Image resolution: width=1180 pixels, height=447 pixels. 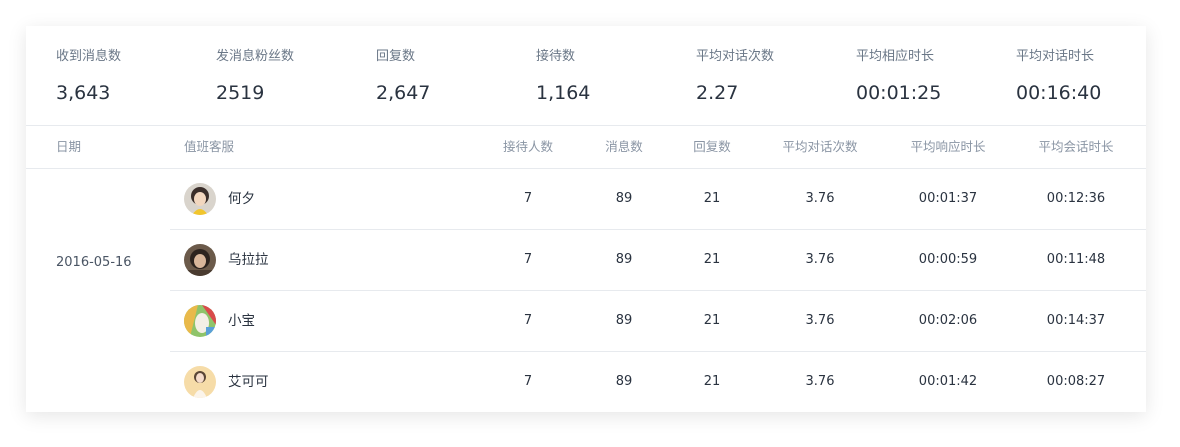 I want to click on stat-label: 平均对话时长, so click(x=1055, y=56).